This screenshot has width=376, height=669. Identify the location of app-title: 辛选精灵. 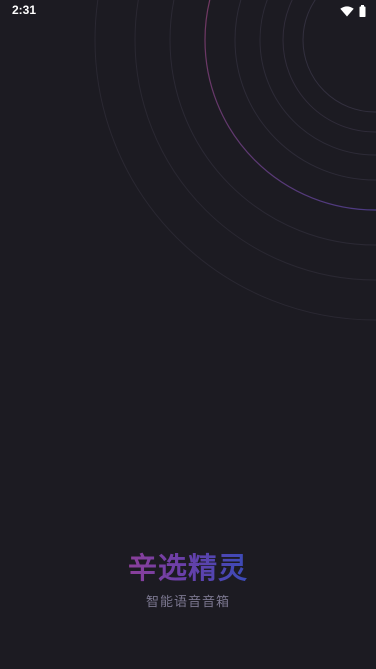
(187, 568).